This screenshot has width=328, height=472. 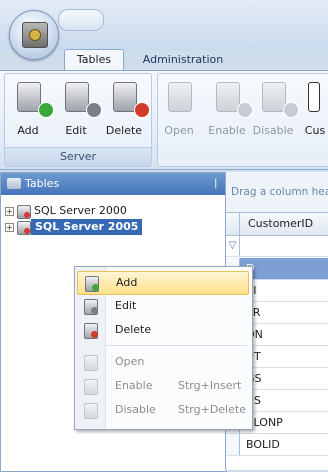 I want to click on disable-button: Disable, so click(x=276, y=112).